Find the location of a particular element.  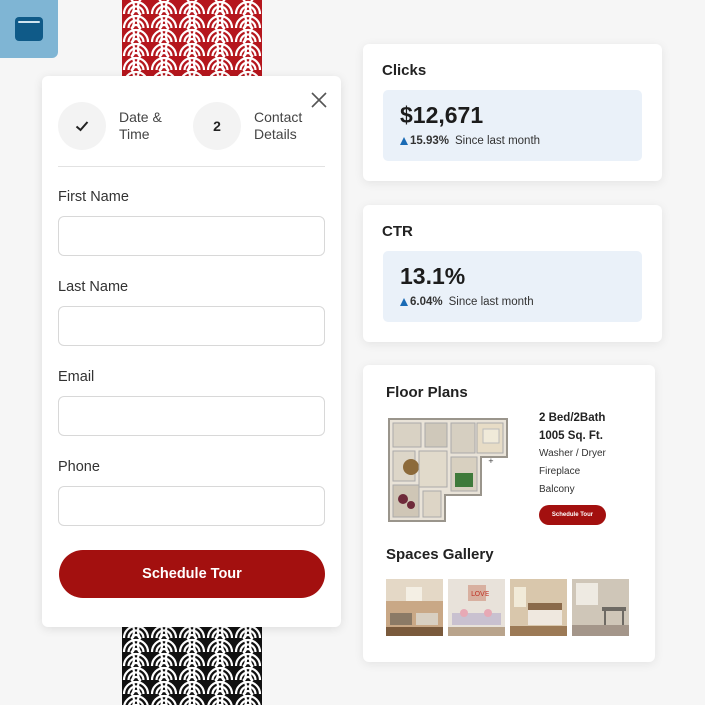

lounge-photo: LOVE is located at coordinates (476, 607).